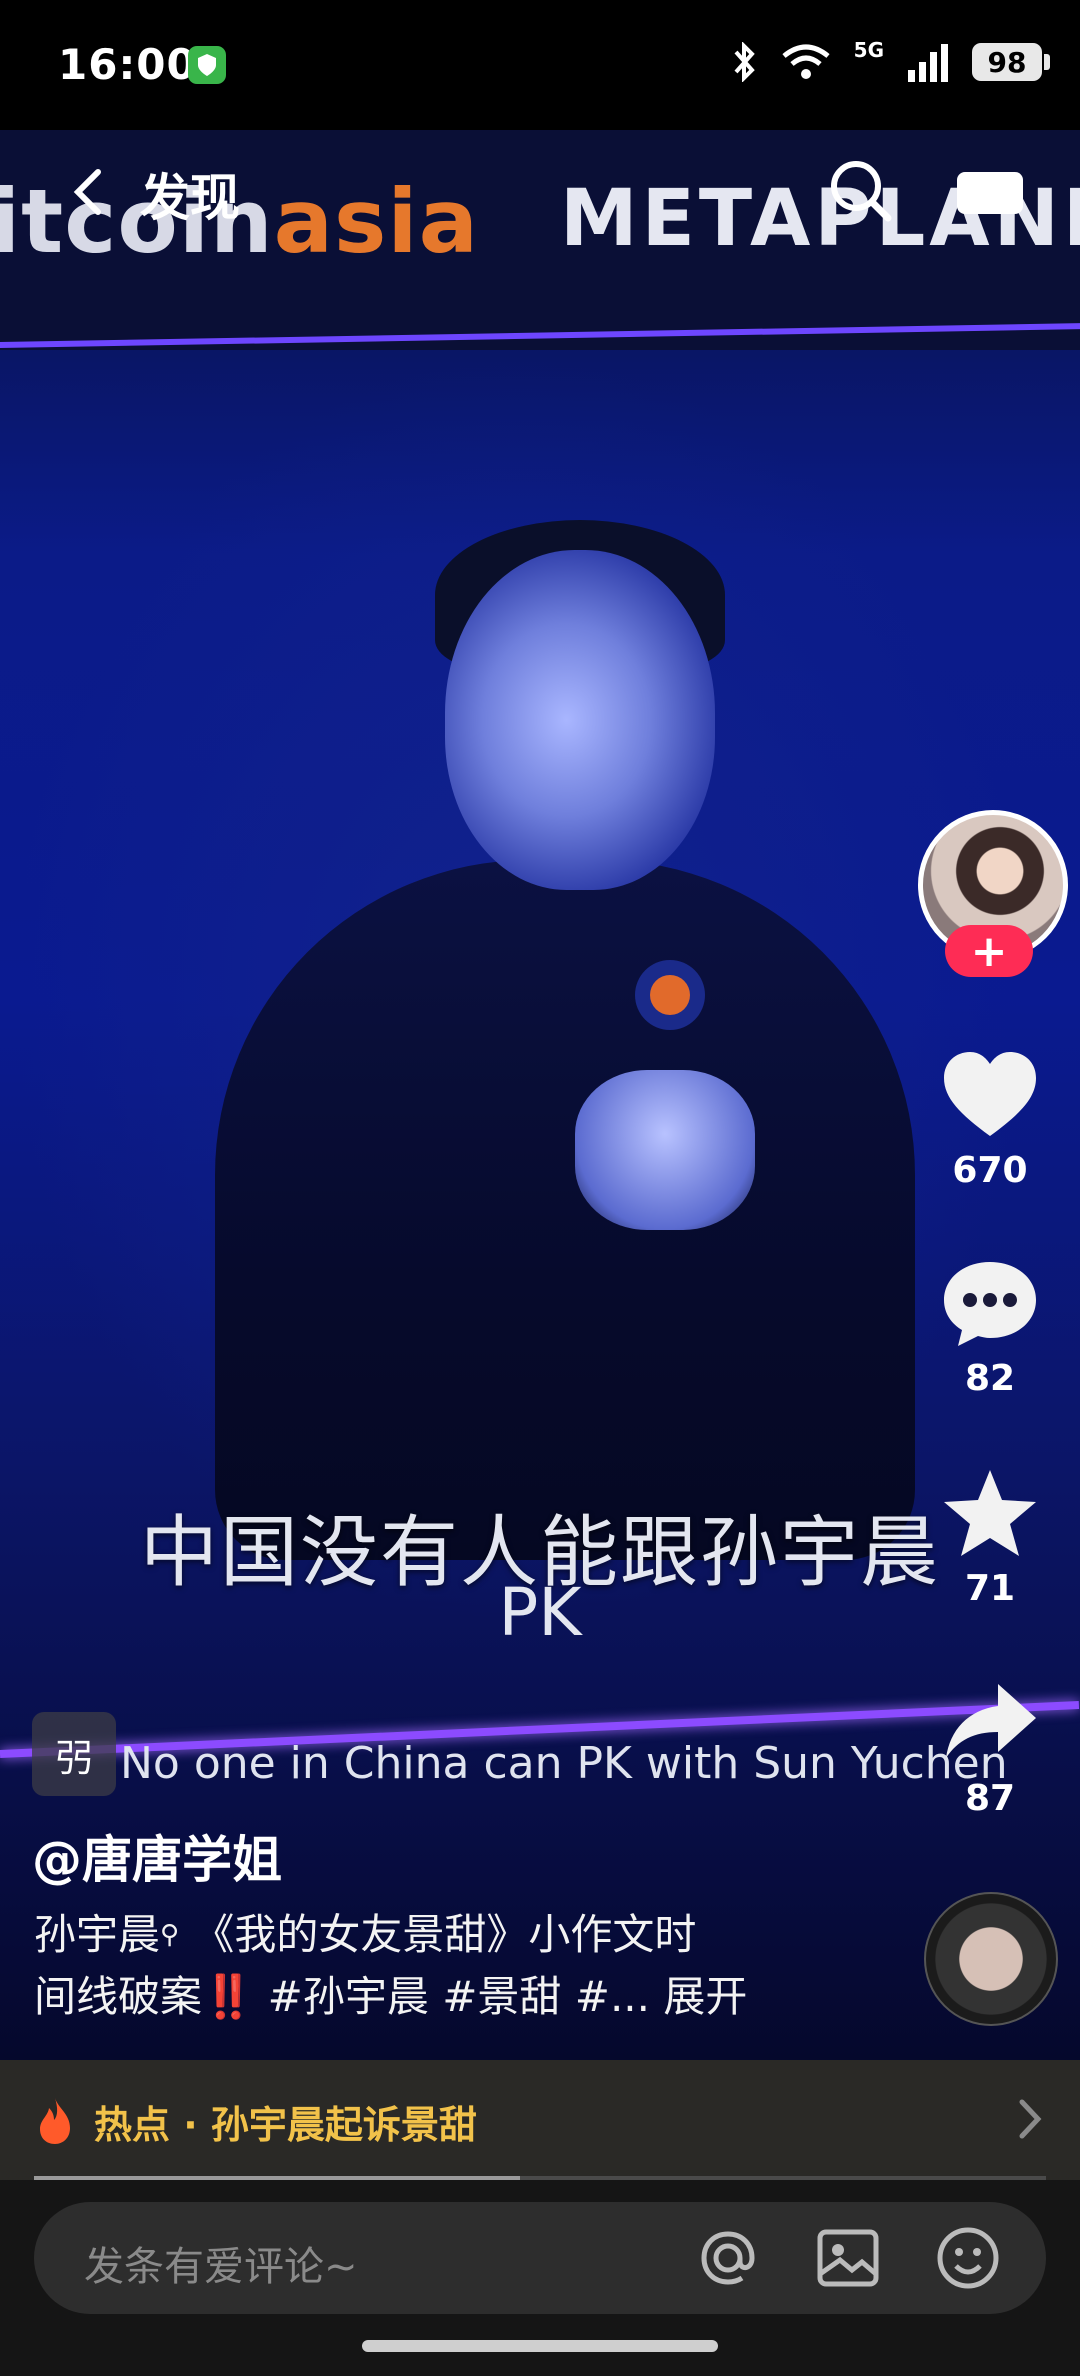 Image resolution: width=1080 pixels, height=2376 pixels. Describe the element at coordinates (127, 64) in the screenshot. I see `status-time: 16:00` at that location.